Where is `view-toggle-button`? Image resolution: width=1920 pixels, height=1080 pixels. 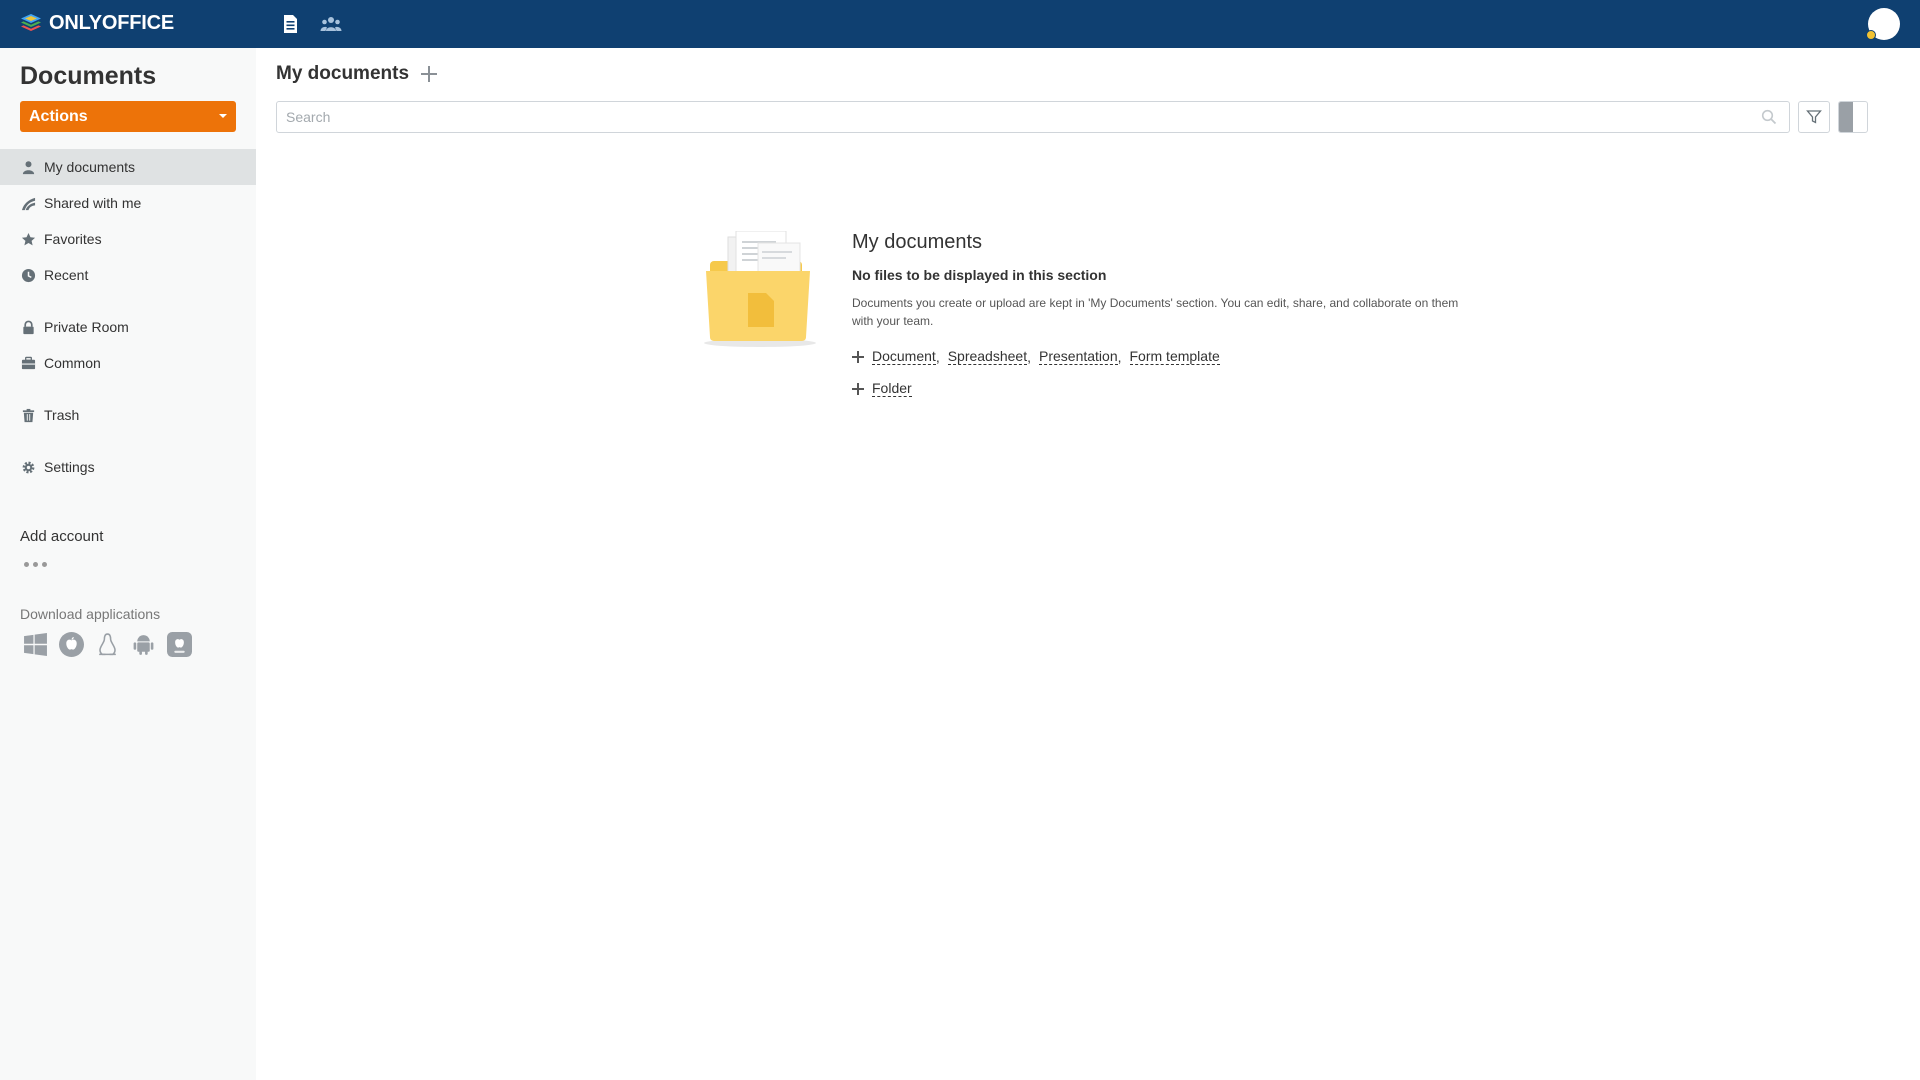
view-toggle-button is located at coordinates (1853, 117).